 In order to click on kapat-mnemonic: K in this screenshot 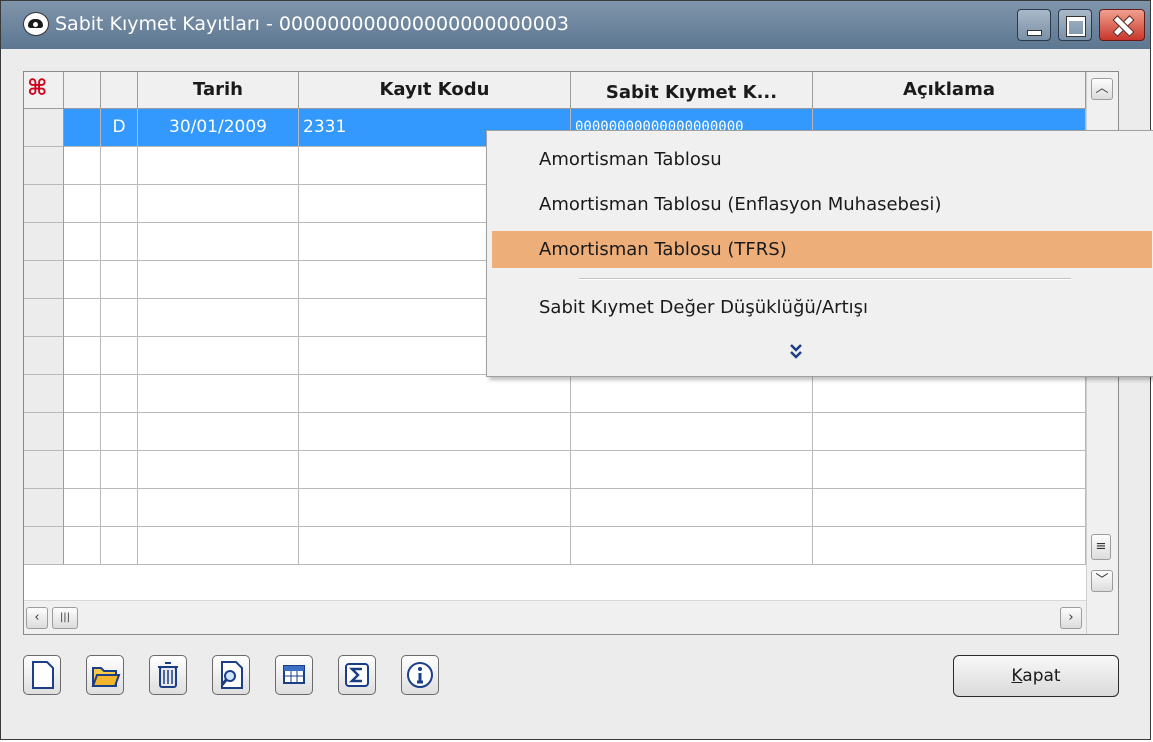, I will do `click(1017, 676)`.